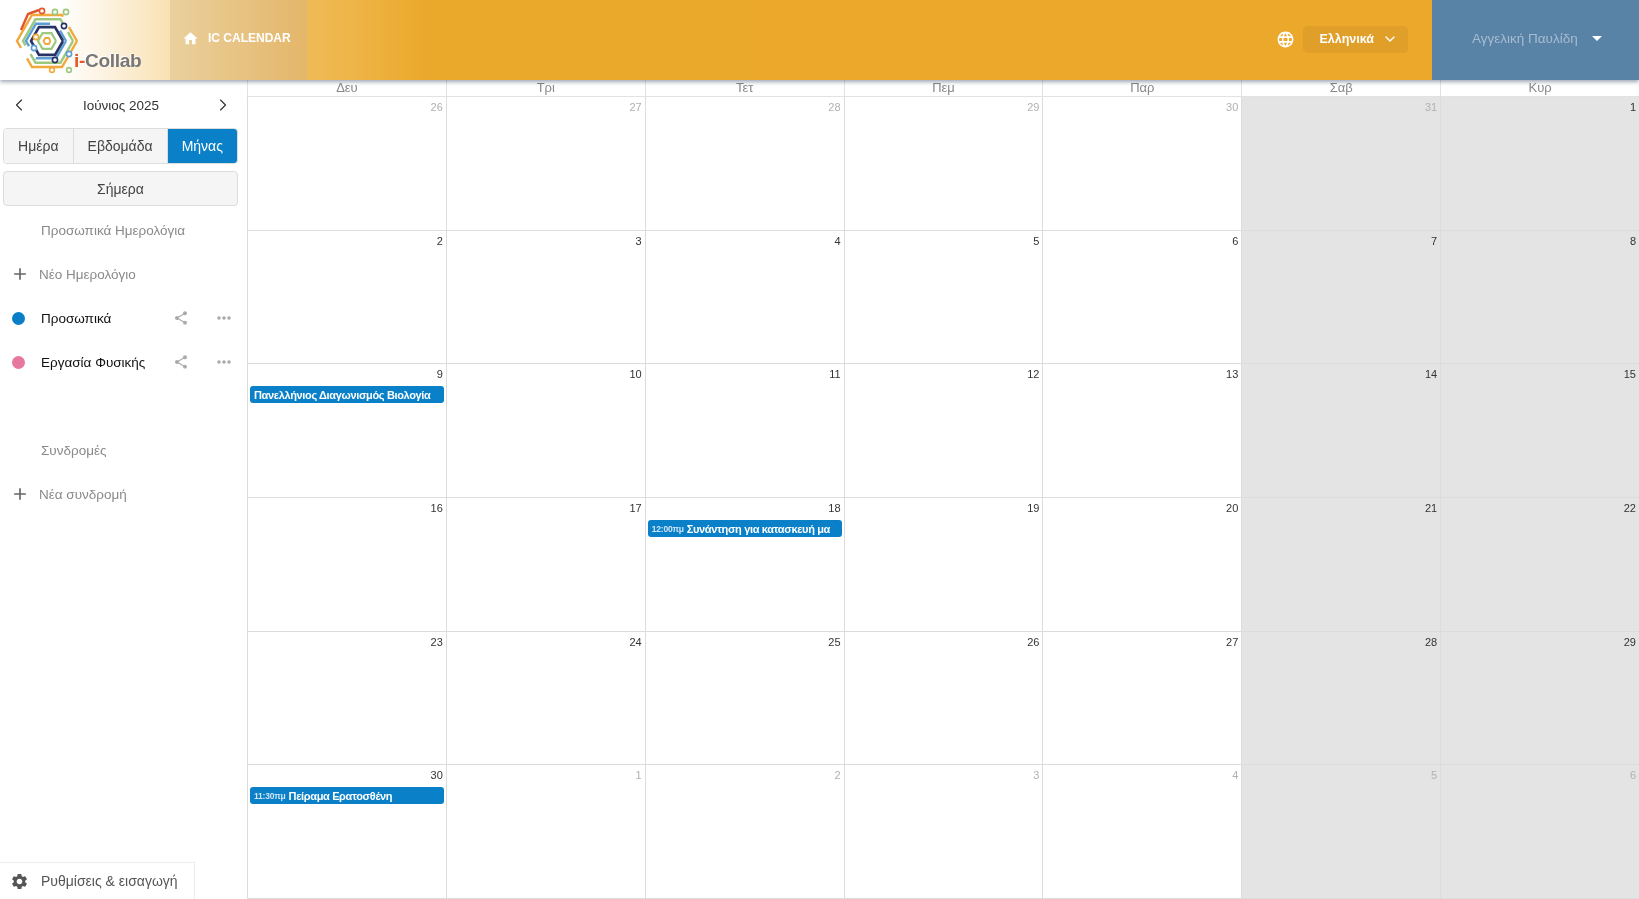 The width and height of the screenshot is (1639, 899). Describe the element at coordinates (202, 146) in the screenshot. I see `view-tab: Μήνας` at that location.